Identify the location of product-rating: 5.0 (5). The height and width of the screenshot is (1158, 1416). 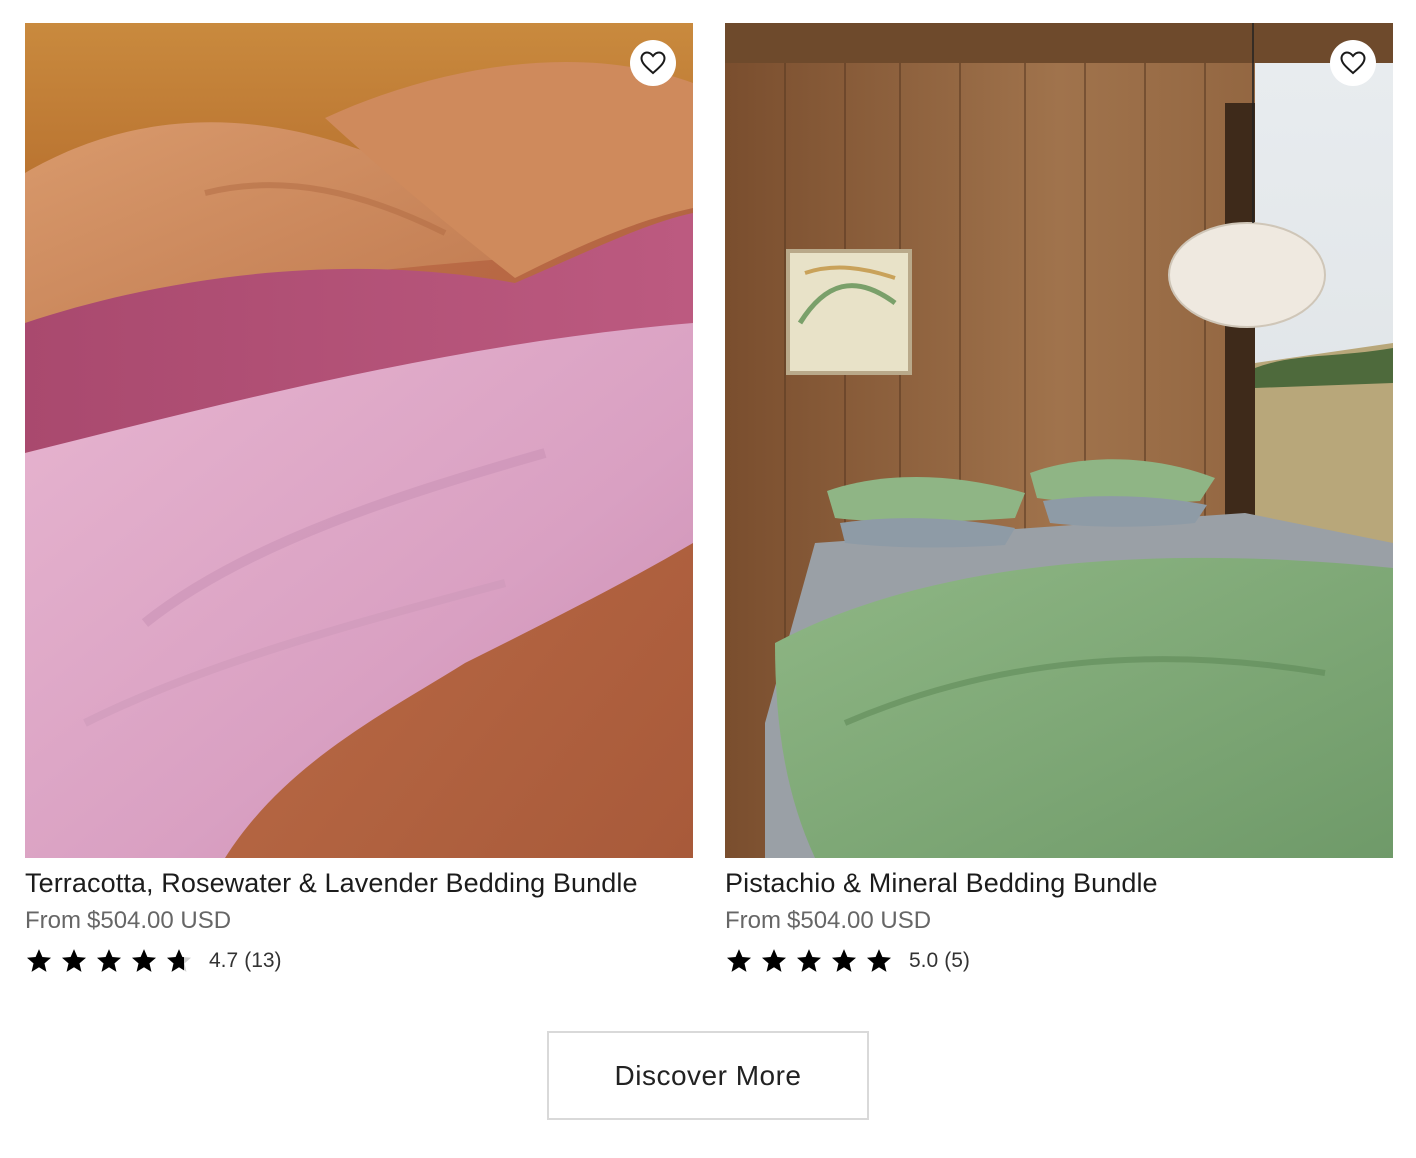
(1059, 961).